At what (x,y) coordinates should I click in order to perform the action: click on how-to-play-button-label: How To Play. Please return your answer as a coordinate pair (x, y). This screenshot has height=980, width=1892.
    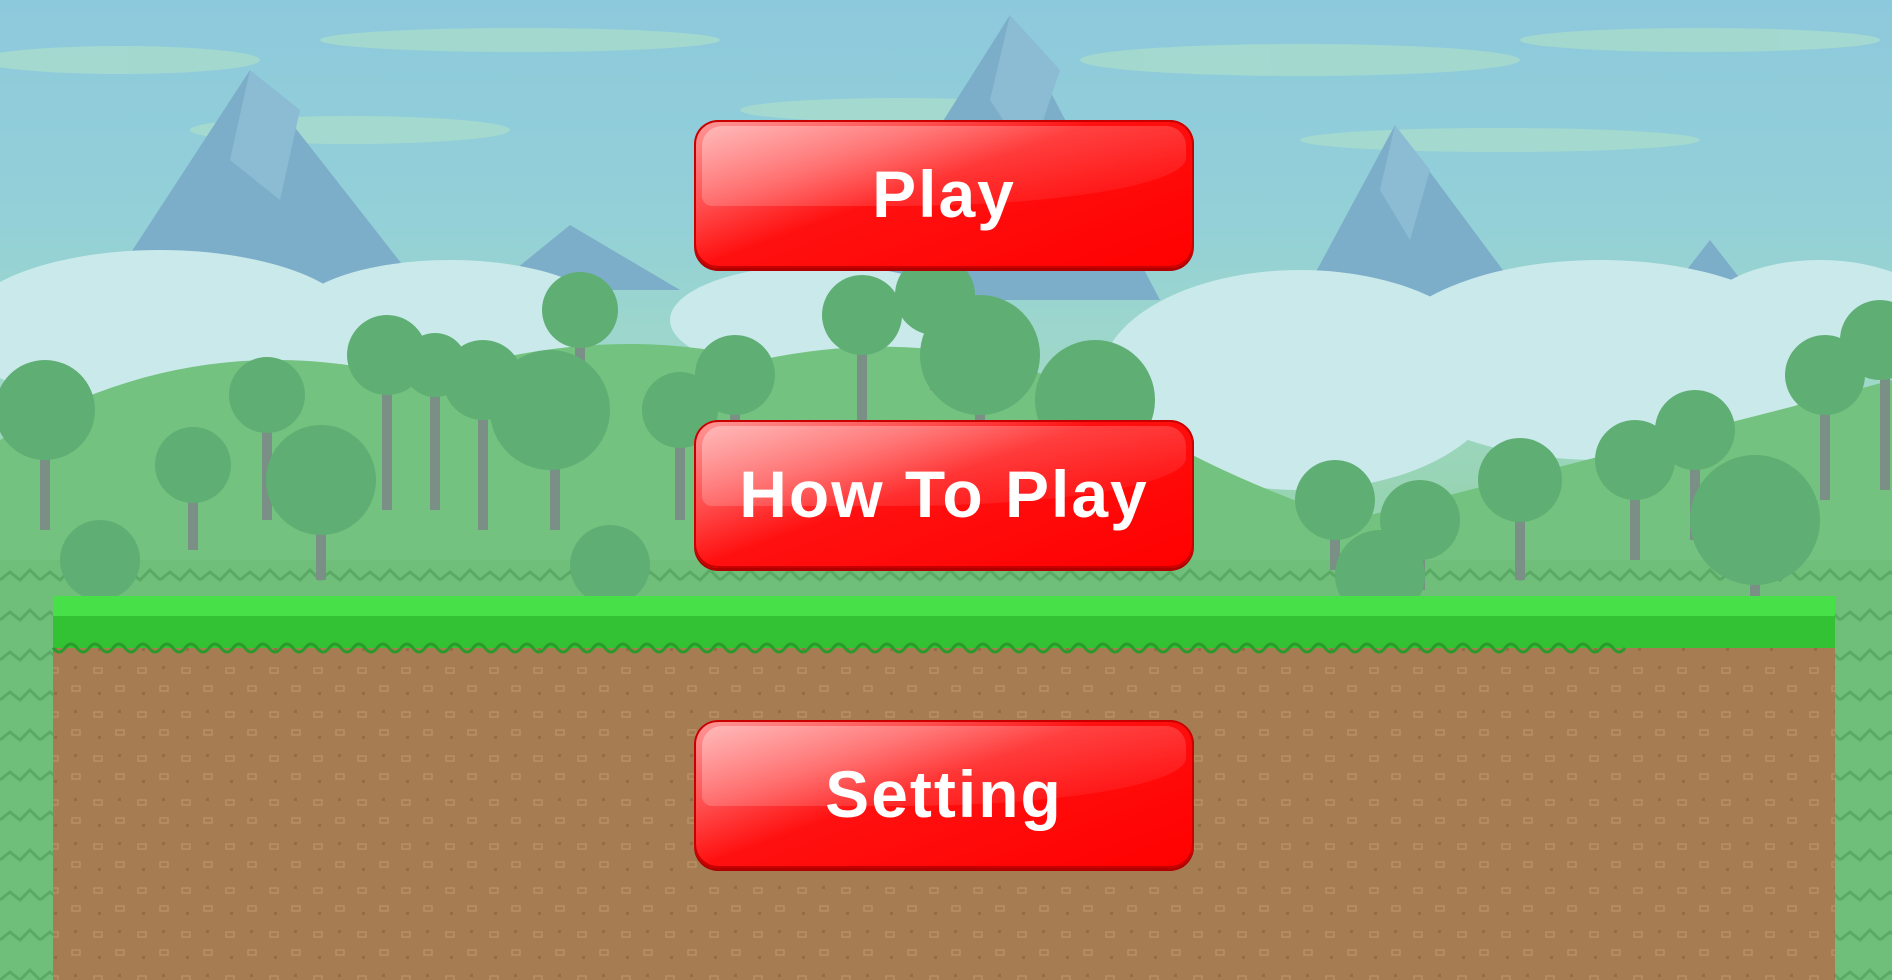
    Looking at the image, I should click on (944, 494).